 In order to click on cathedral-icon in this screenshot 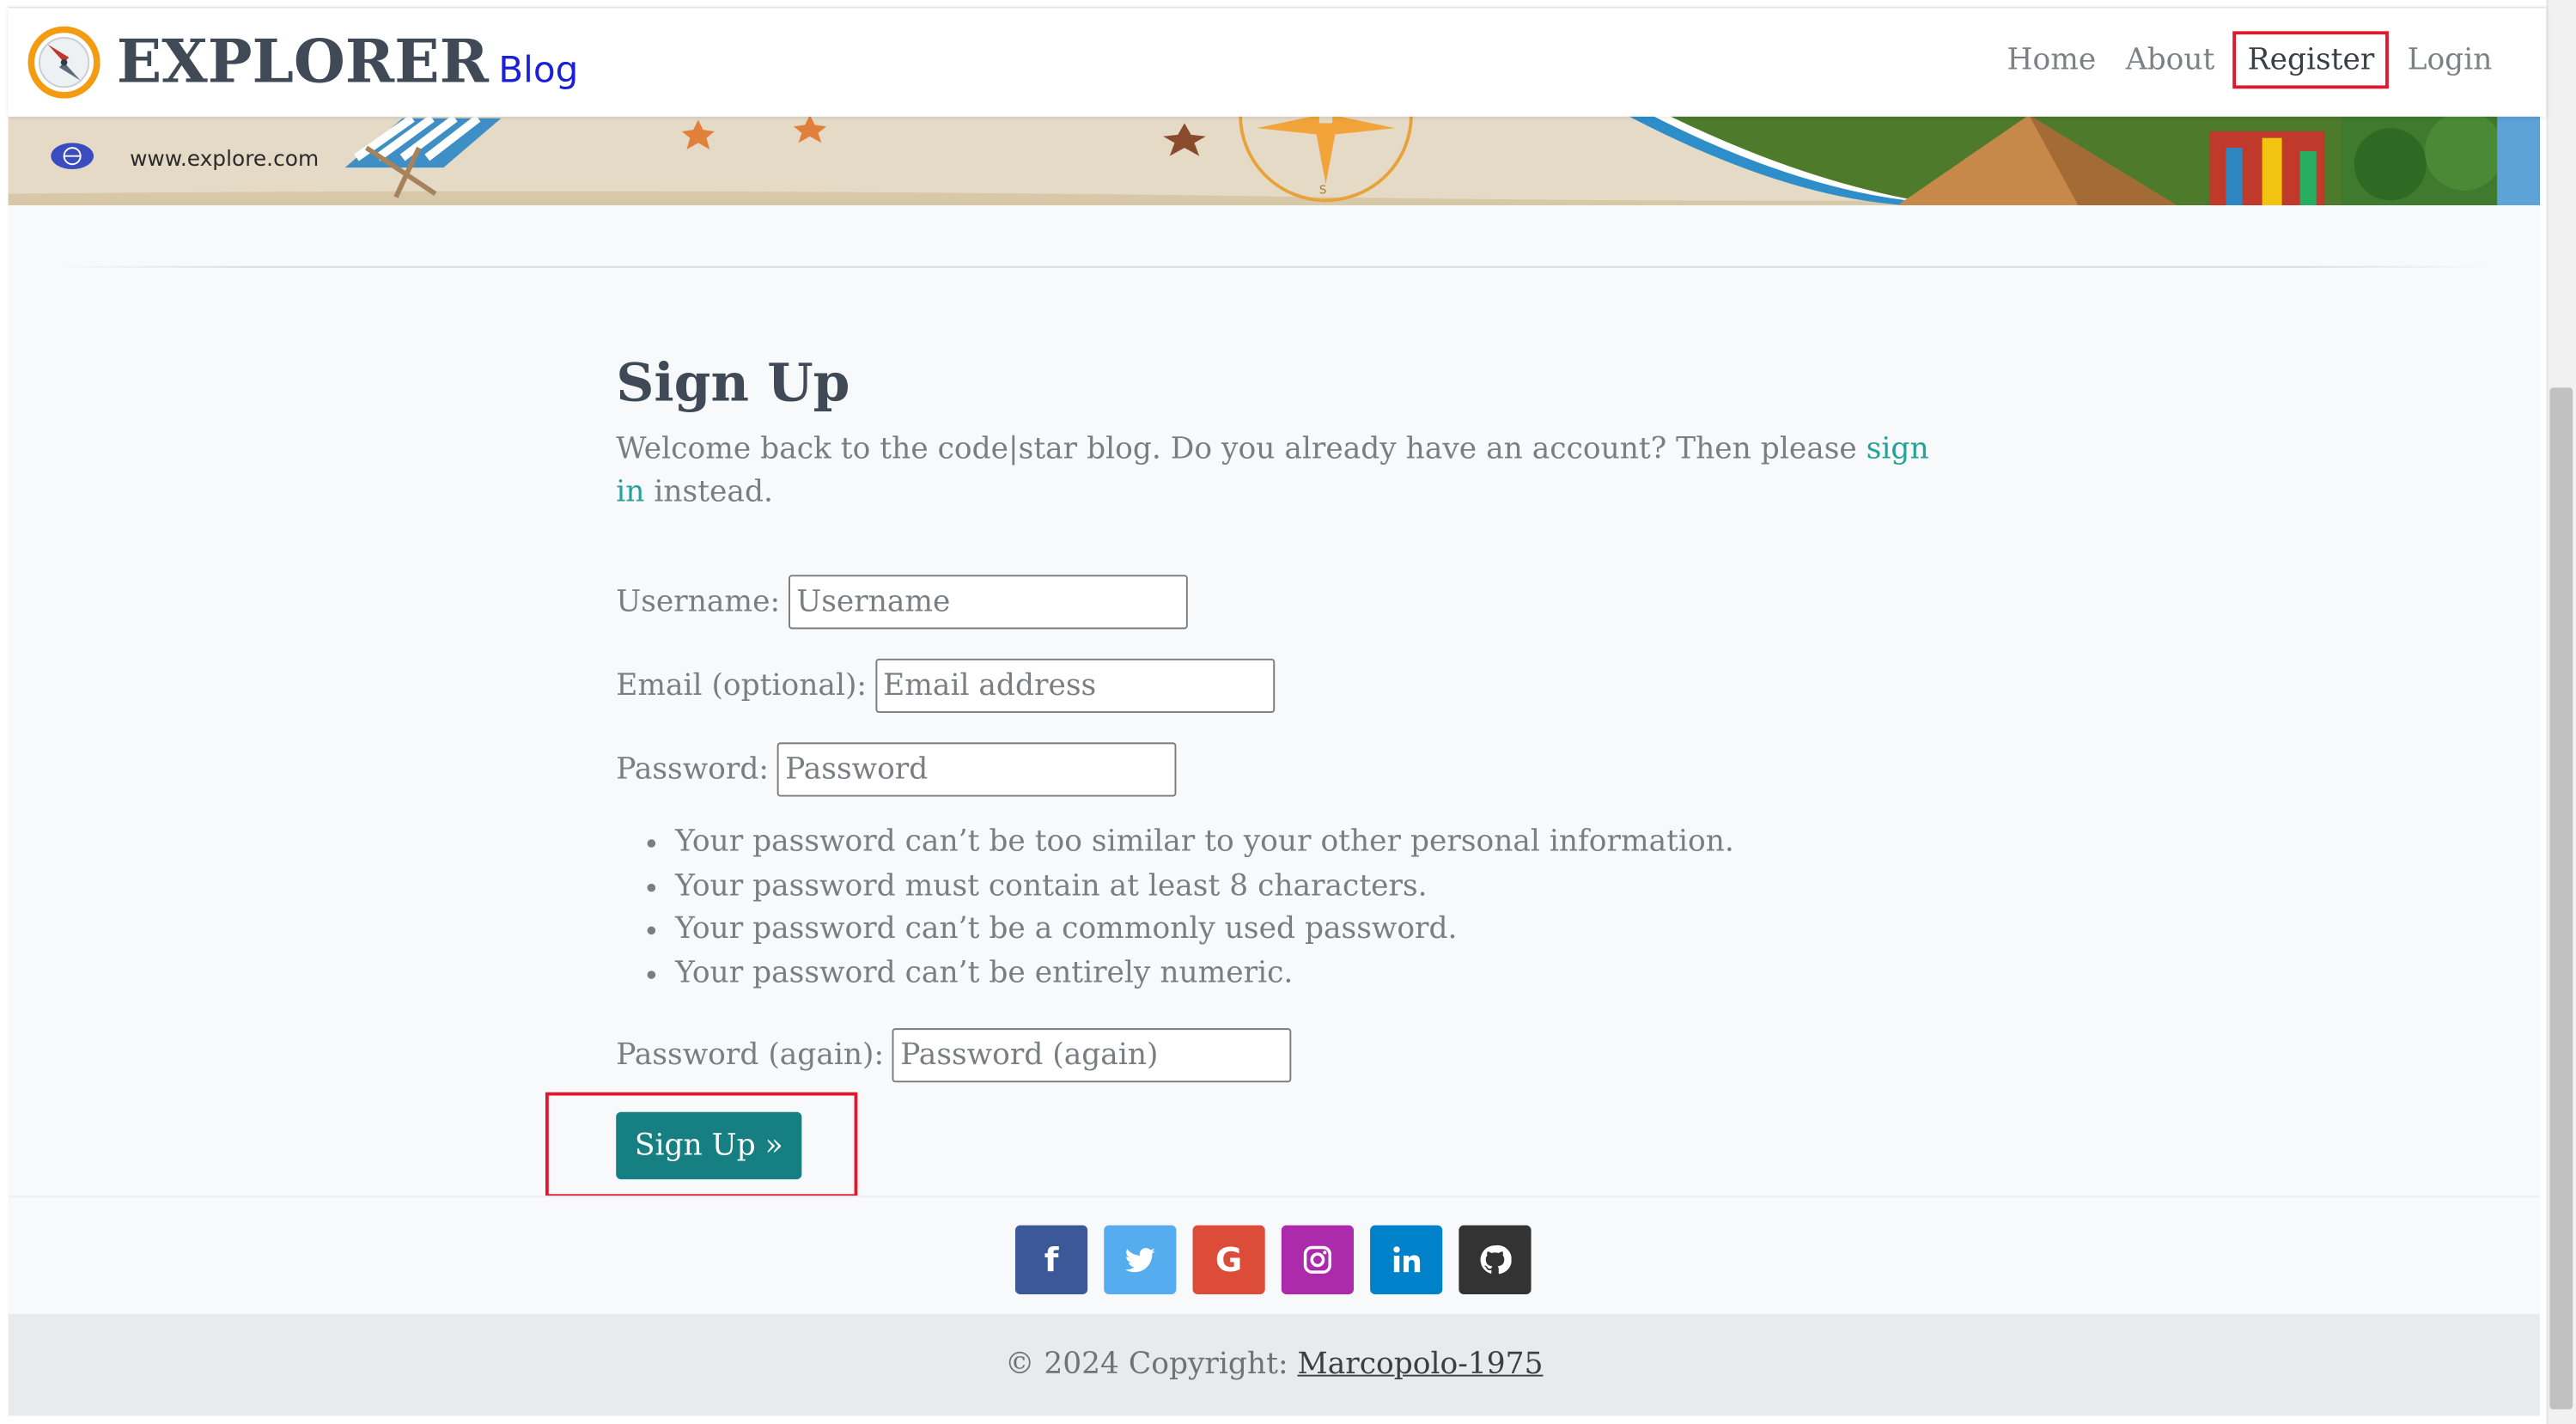, I will do `click(2267, 169)`.